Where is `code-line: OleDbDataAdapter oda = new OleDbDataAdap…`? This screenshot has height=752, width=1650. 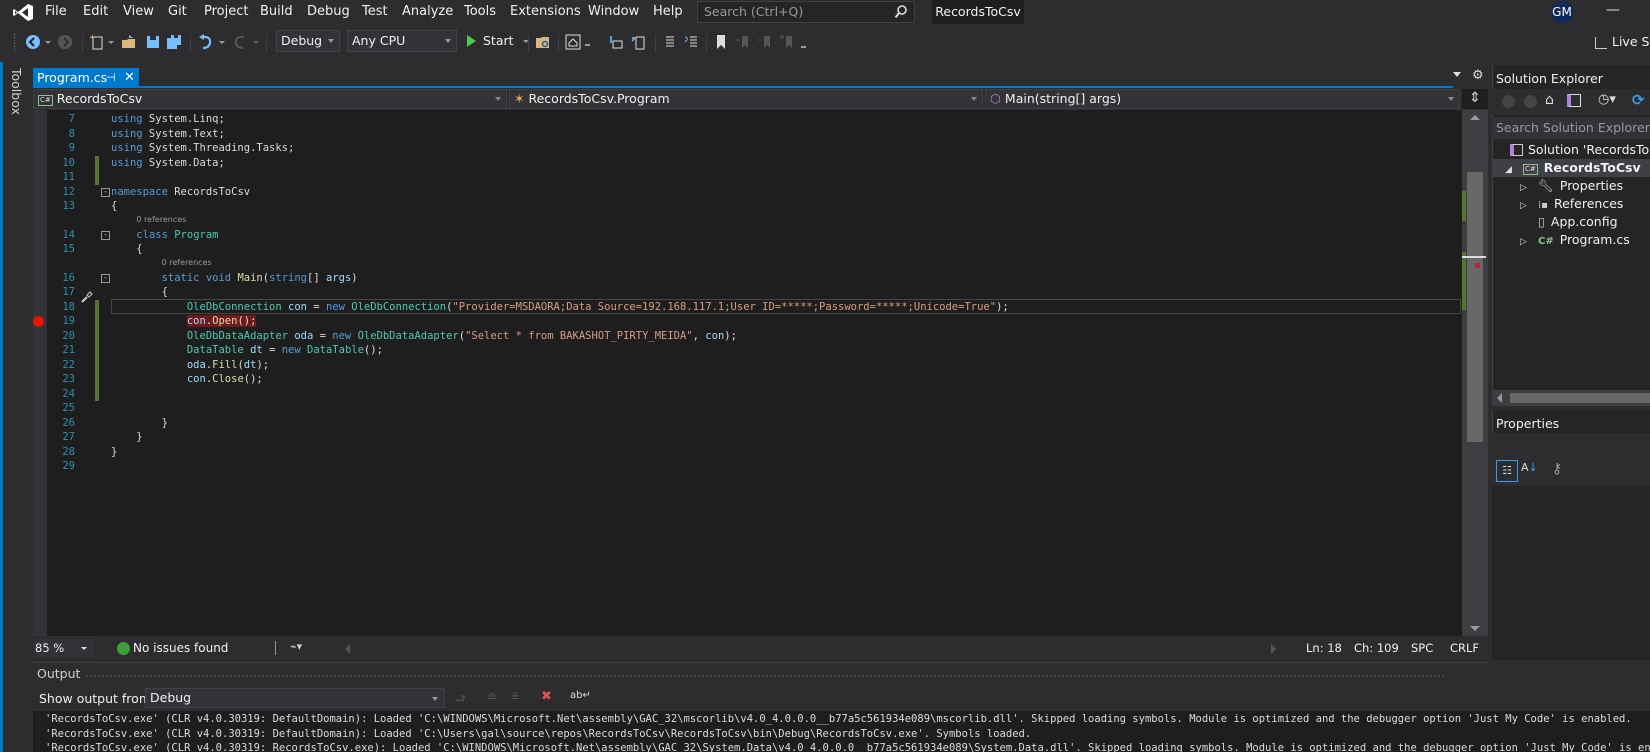 code-line: OleDbDataAdapter oda = new OleDbDataAdap… is located at coordinates (424, 336).